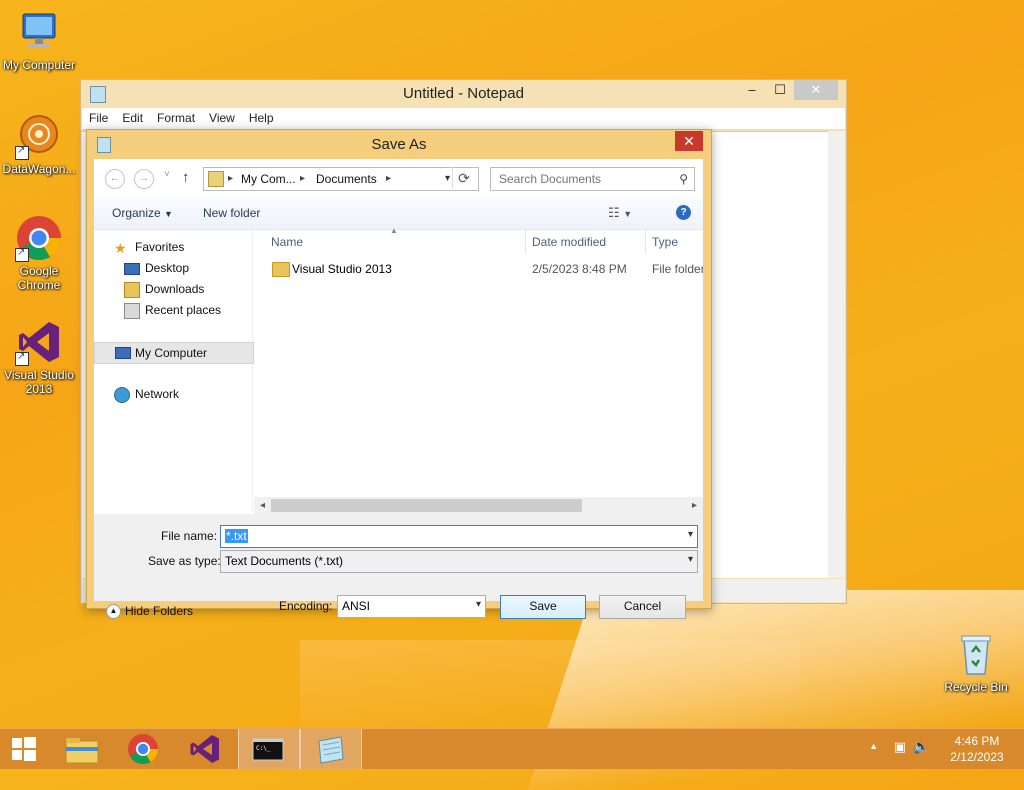 This screenshot has height=790, width=1024. I want to click on star-icon: ★, so click(120, 248).